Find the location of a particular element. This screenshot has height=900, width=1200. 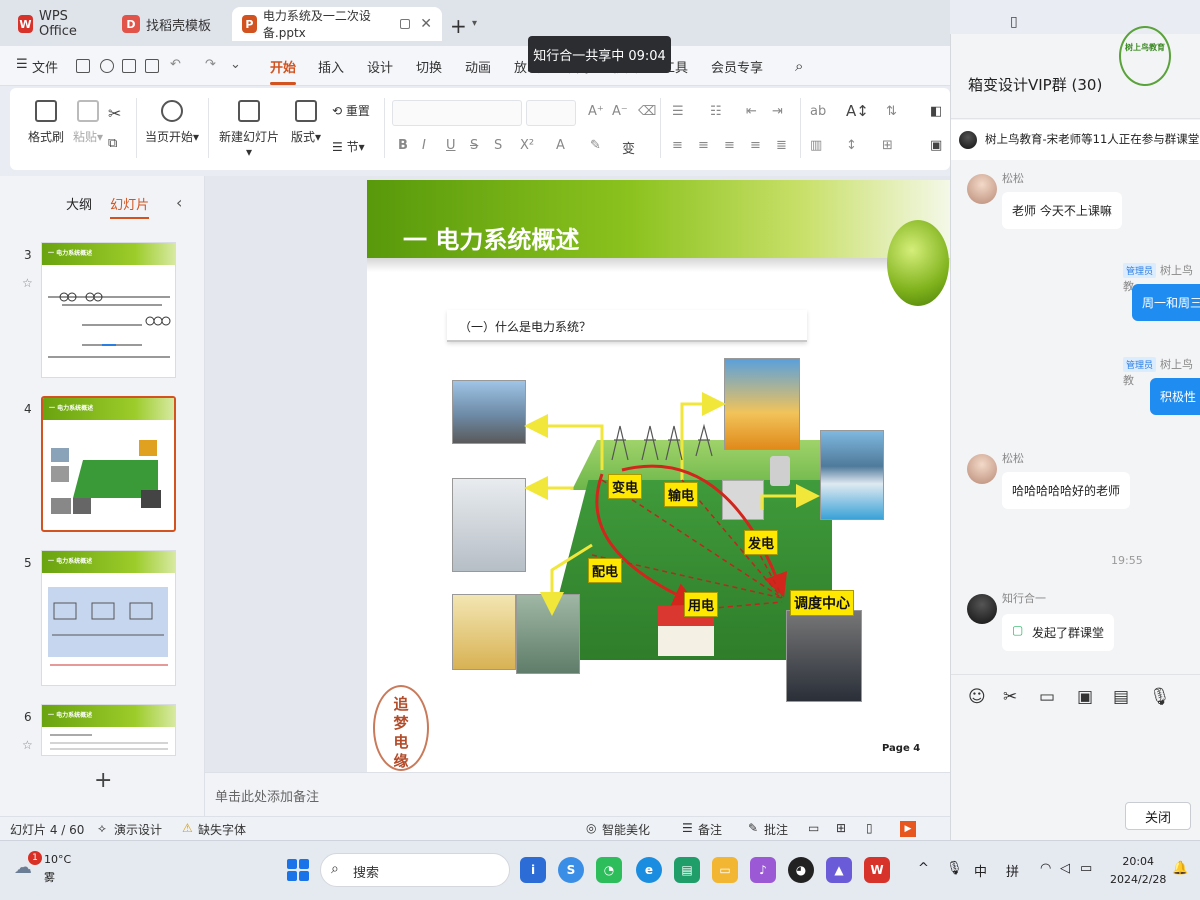

label-distribute: 配电 is located at coordinates (605, 570).